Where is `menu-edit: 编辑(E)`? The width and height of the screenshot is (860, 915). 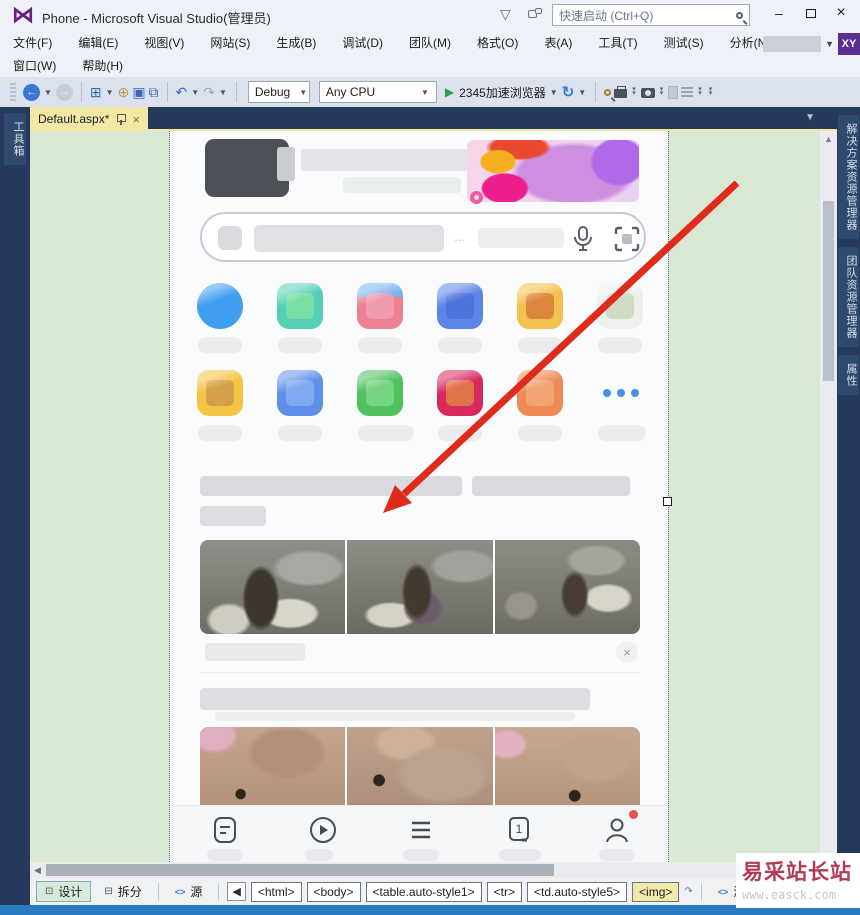
menu-edit: 编辑(E) is located at coordinates (98, 42).